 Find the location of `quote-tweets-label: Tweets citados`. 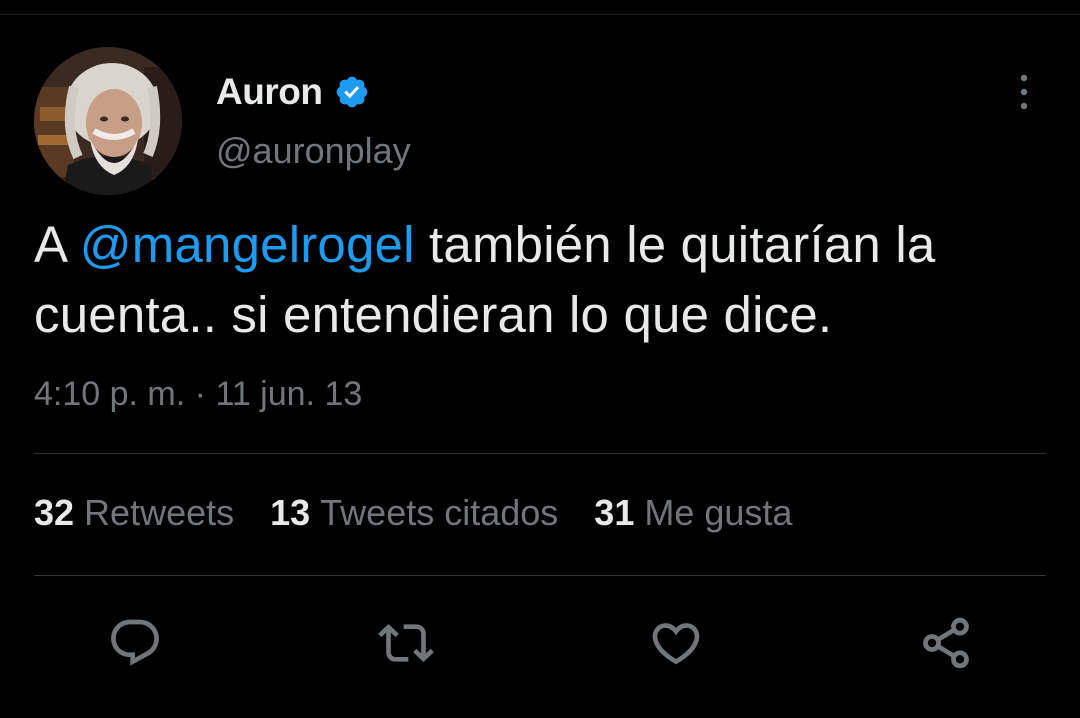

quote-tweets-label: Tweets citados is located at coordinates (439, 512).